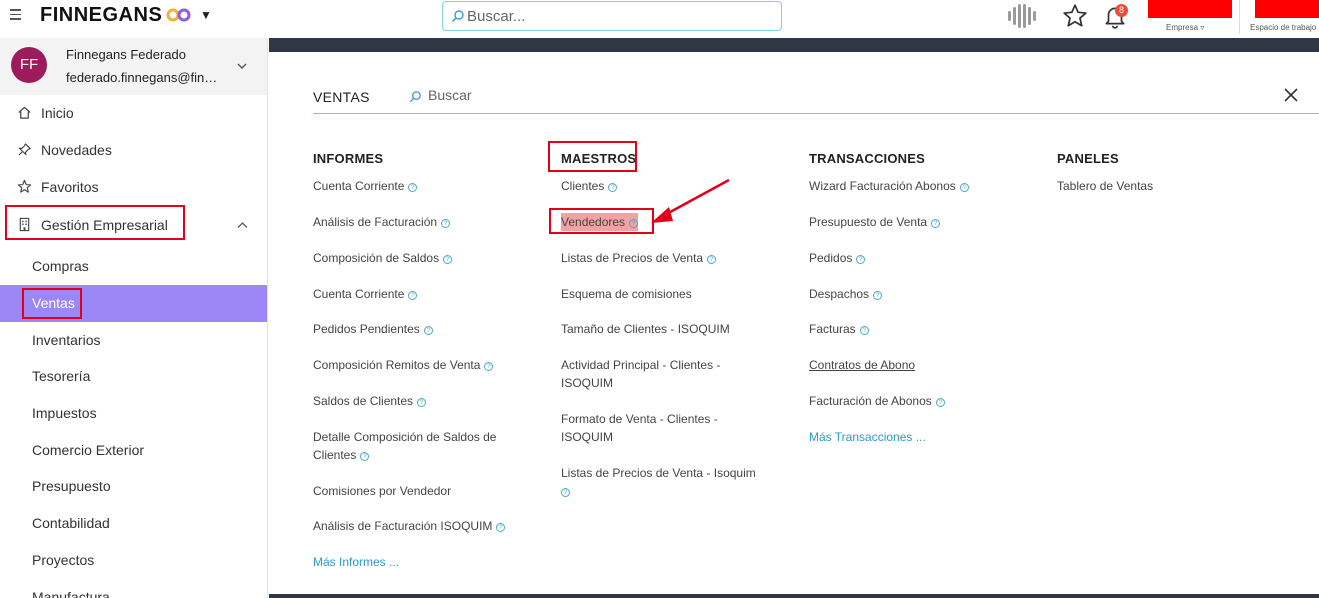 Image resolution: width=1319 pixels, height=598 pixels. I want to click on sidebar-subitem-compras: Compras, so click(133, 266).